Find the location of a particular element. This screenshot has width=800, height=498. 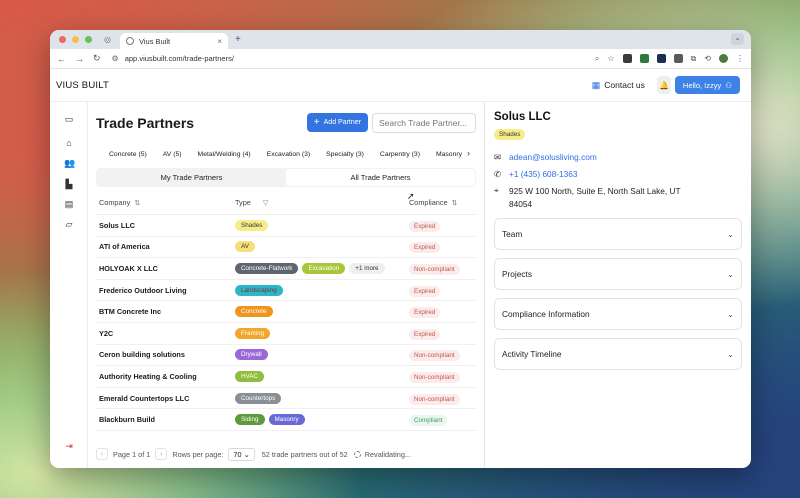

reload-icon: ↻ is located at coordinates (97, 58).